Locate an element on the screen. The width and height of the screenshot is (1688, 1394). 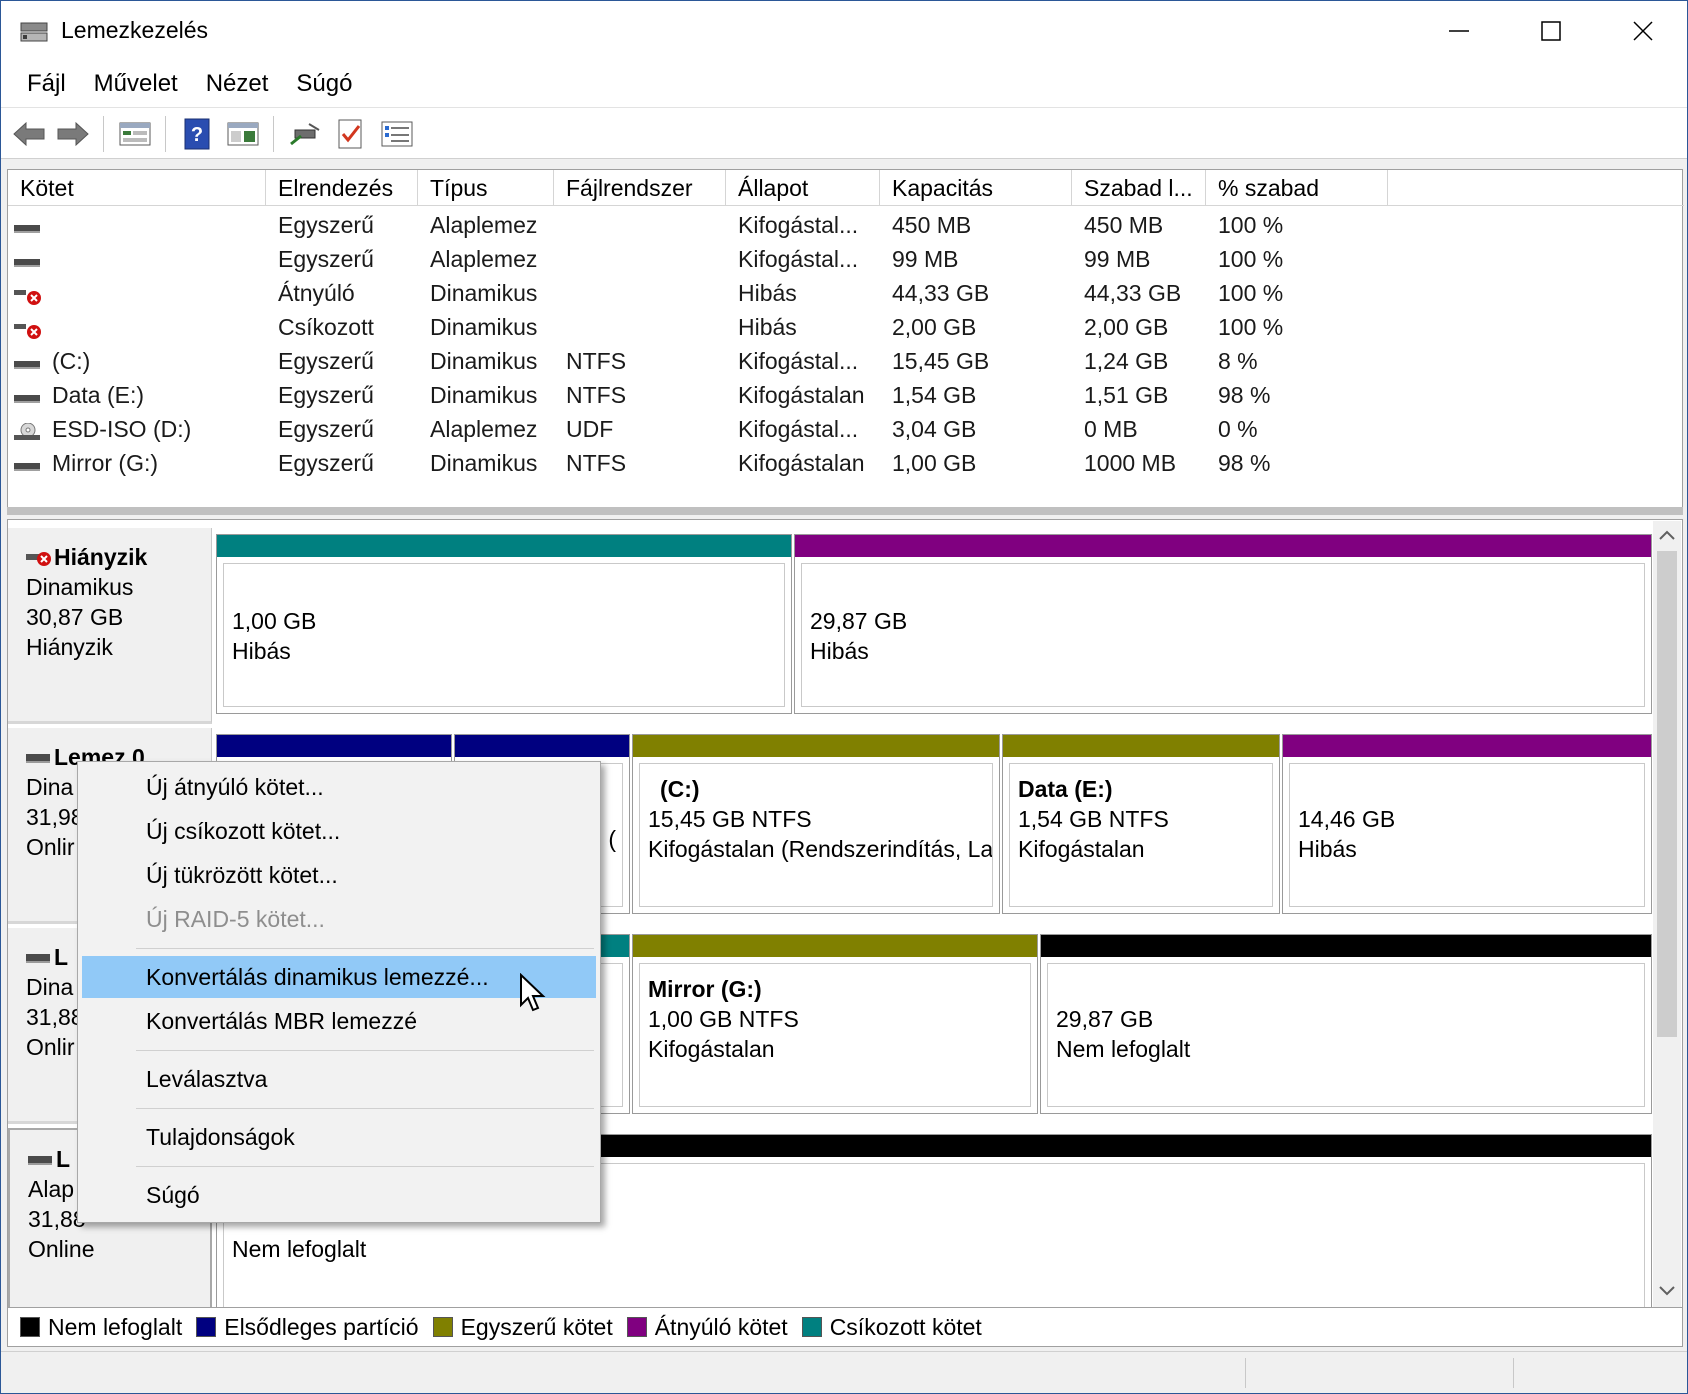
menu-view: Nézet is located at coordinates (237, 84).